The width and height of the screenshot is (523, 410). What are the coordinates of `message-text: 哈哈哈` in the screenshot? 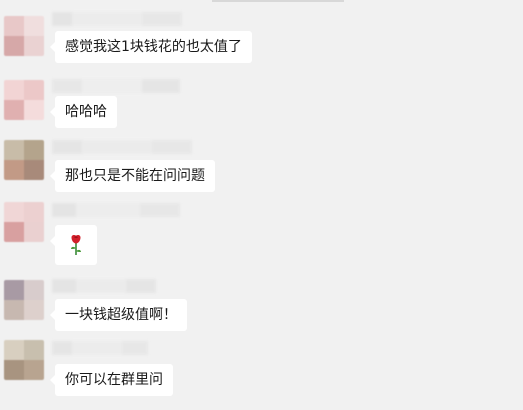 It's located at (86, 112).